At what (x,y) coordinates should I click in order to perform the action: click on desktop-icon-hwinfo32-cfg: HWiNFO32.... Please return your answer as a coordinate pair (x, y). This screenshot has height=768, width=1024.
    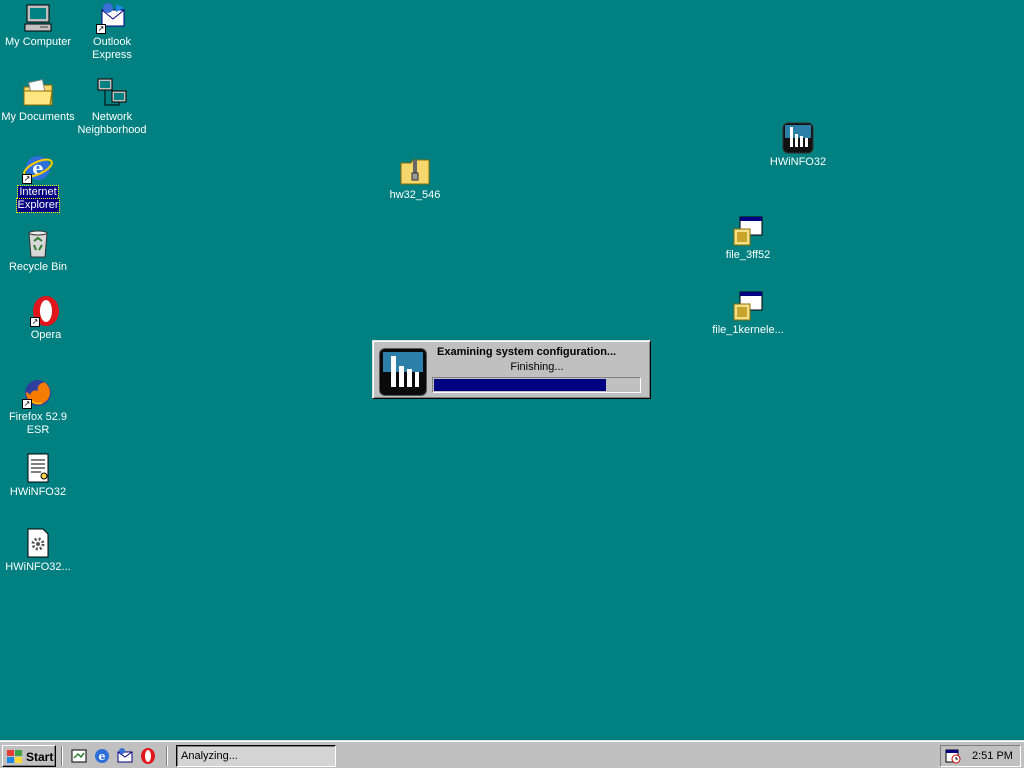
    Looking at the image, I should click on (38, 550).